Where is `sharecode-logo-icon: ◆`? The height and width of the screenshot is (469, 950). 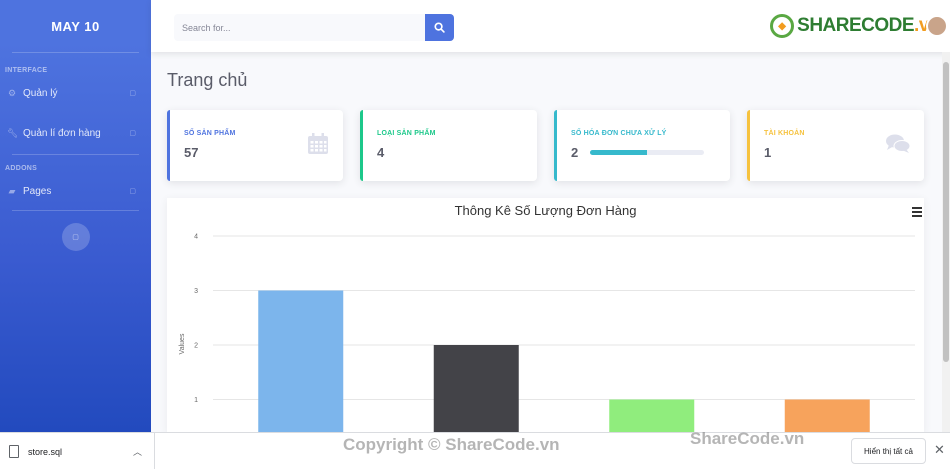
sharecode-logo-icon: ◆ is located at coordinates (782, 26).